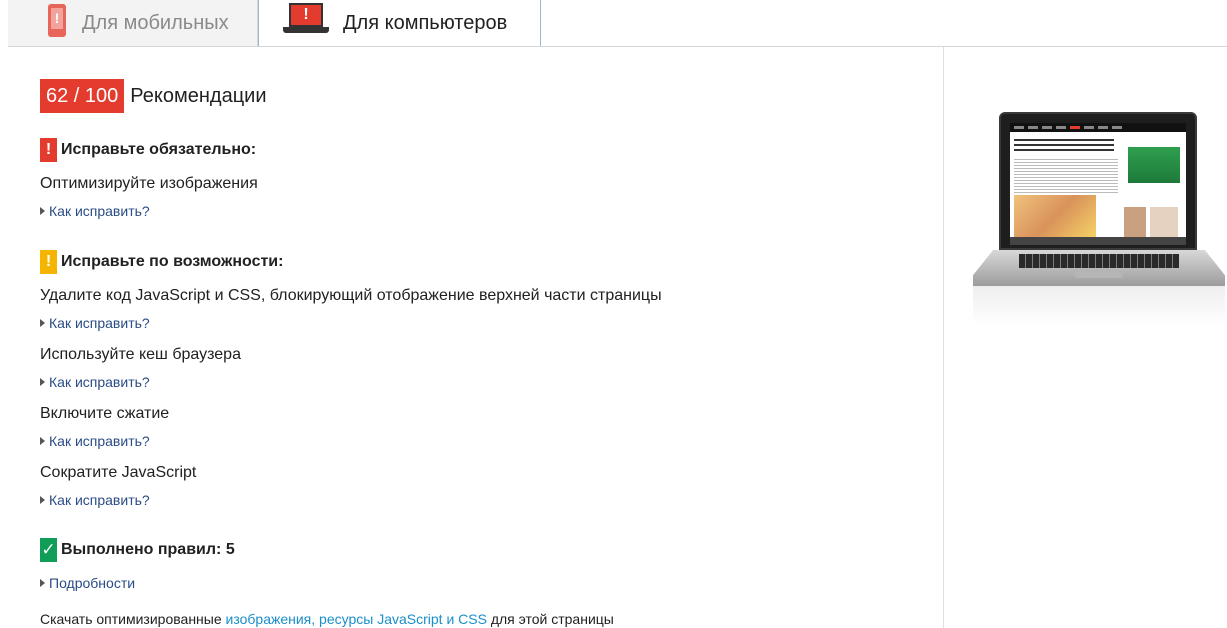 This screenshot has width=1227, height=628. What do you see at coordinates (1098, 184) in the screenshot?
I see `preview-screen` at bounding box center [1098, 184].